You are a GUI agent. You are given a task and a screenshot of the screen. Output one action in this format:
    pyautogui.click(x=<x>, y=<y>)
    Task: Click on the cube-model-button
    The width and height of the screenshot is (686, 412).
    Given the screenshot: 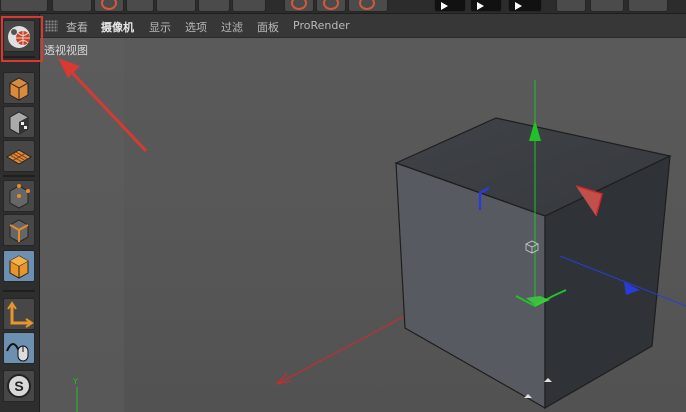 What is the action you would take?
    pyautogui.click(x=19, y=88)
    